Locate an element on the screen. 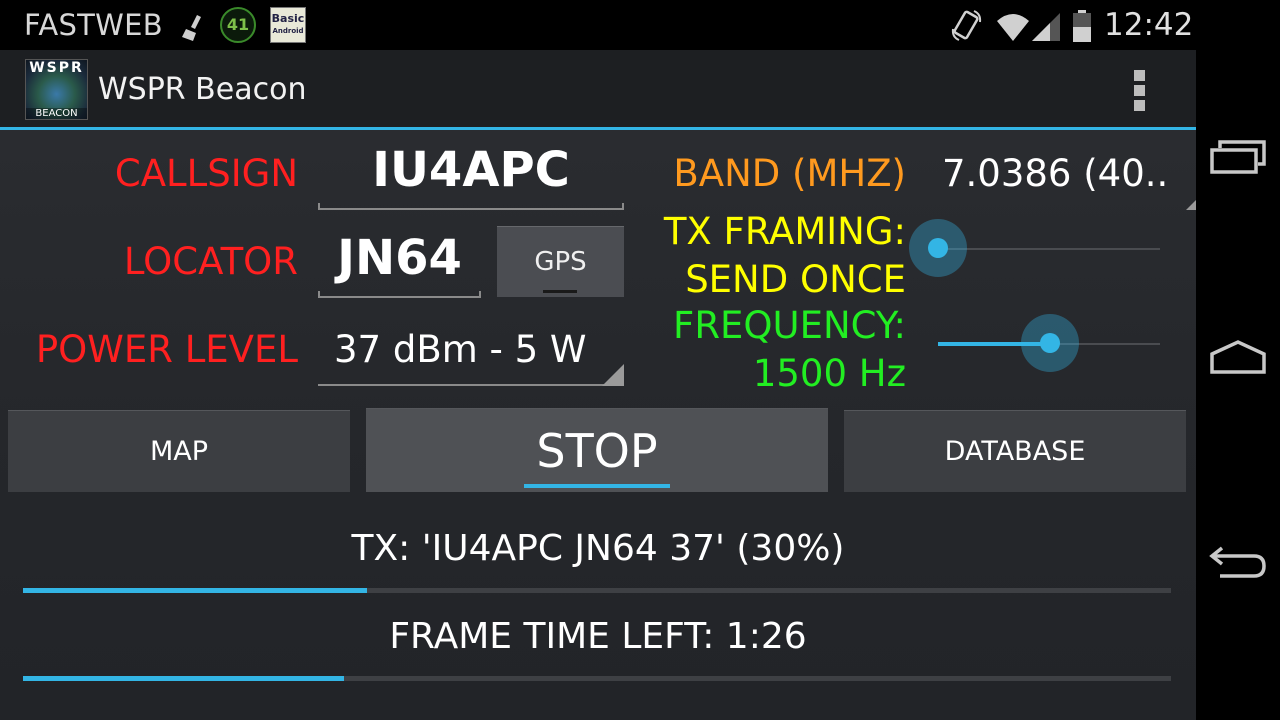  back-icon is located at coordinates (1238, 560).